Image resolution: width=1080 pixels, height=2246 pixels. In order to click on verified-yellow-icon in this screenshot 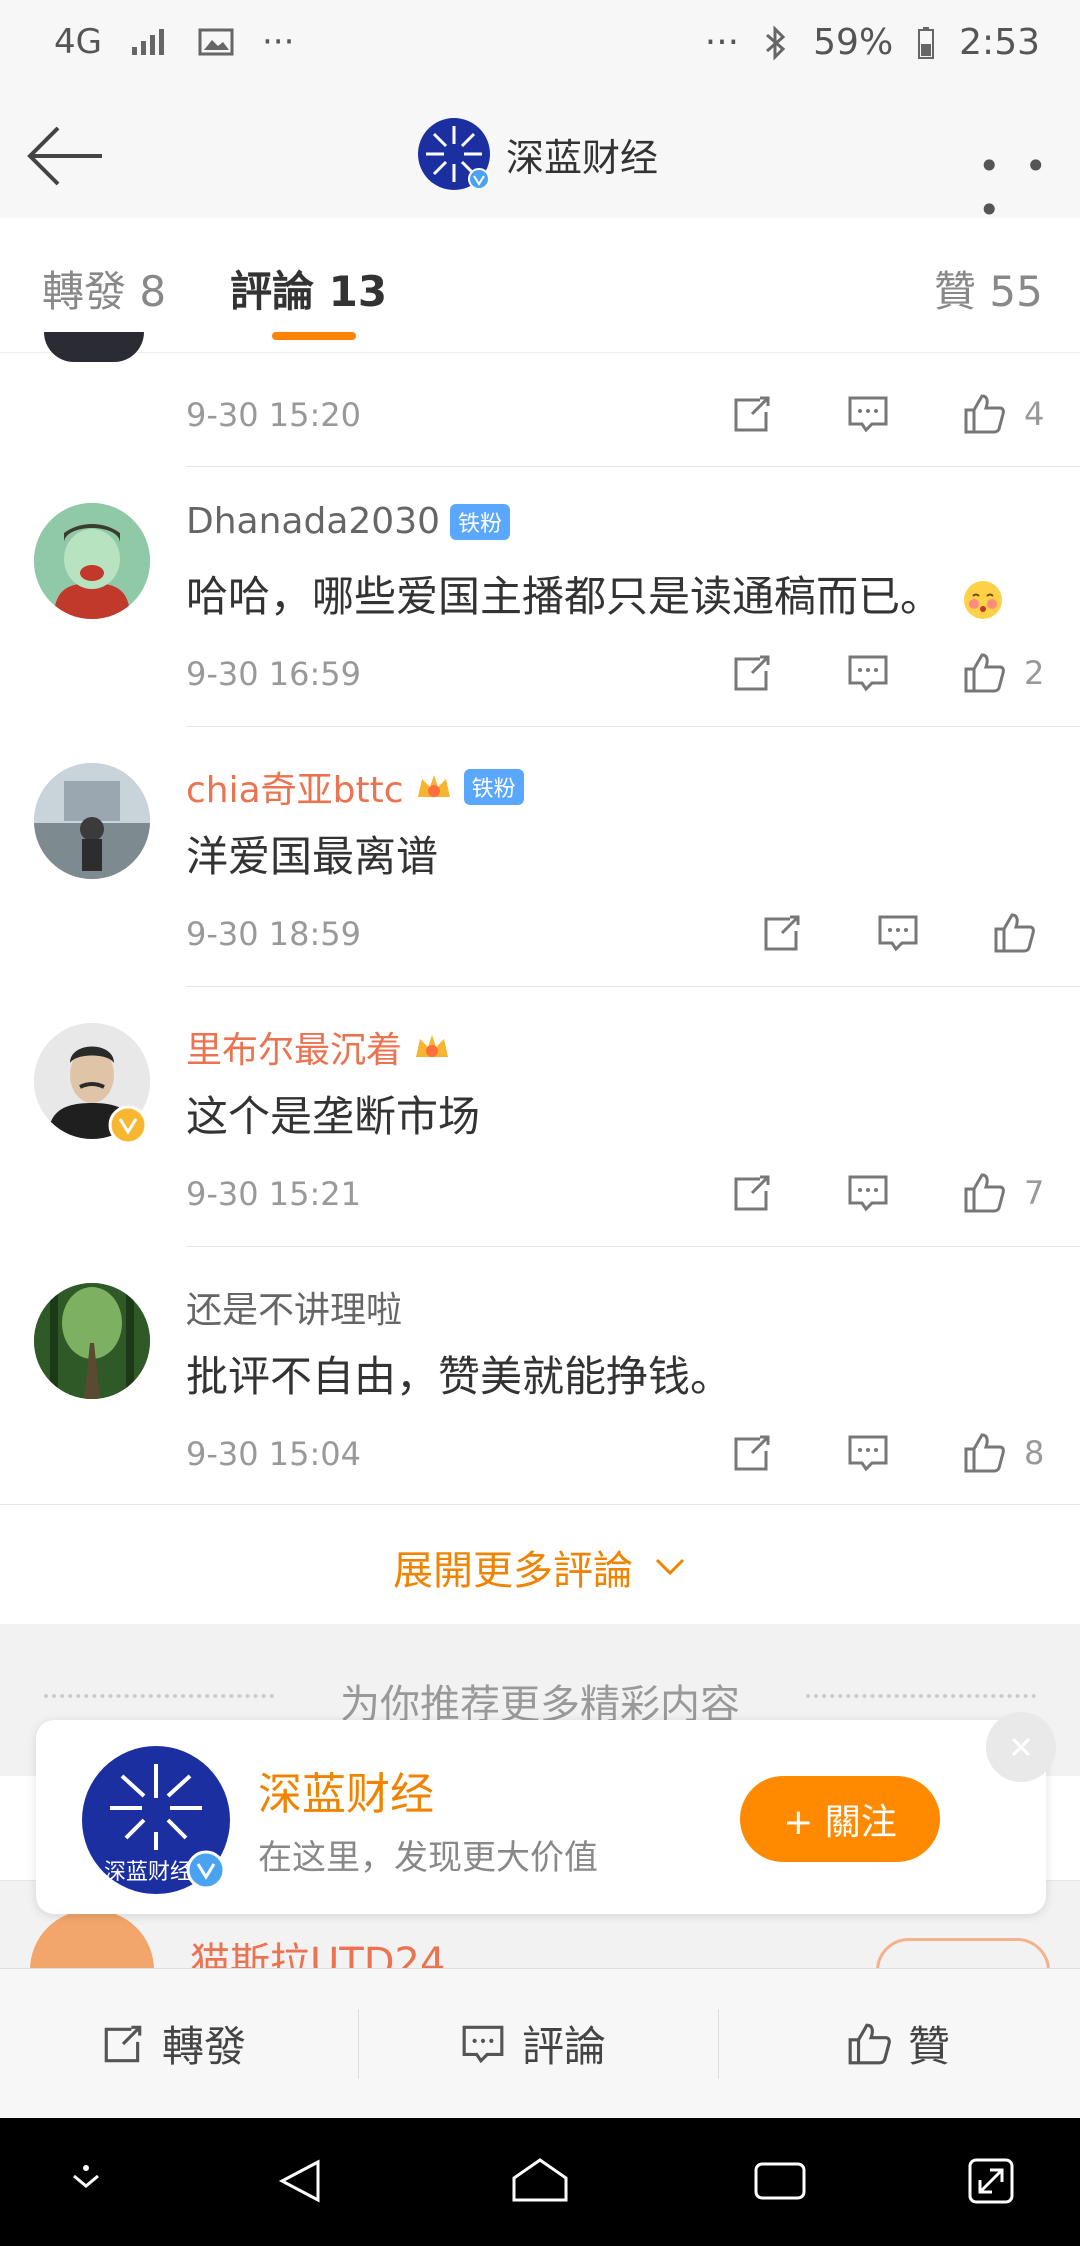, I will do `click(128, 1125)`.